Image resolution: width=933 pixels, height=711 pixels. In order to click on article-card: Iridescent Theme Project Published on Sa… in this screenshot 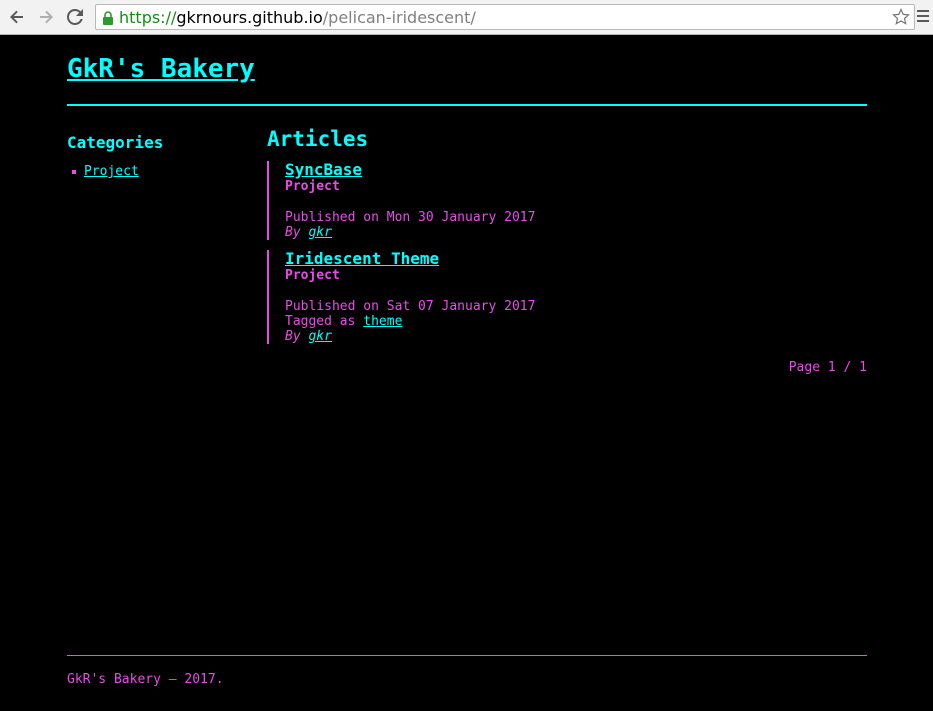, I will do `click(567, 297)`.